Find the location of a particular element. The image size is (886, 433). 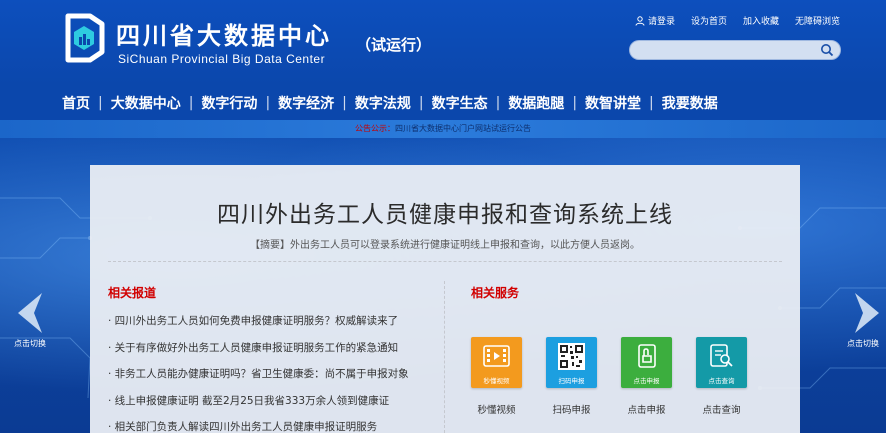

site-subtitle: SiChuan Provincial Big Data Center is located at coordinates (222, 59).